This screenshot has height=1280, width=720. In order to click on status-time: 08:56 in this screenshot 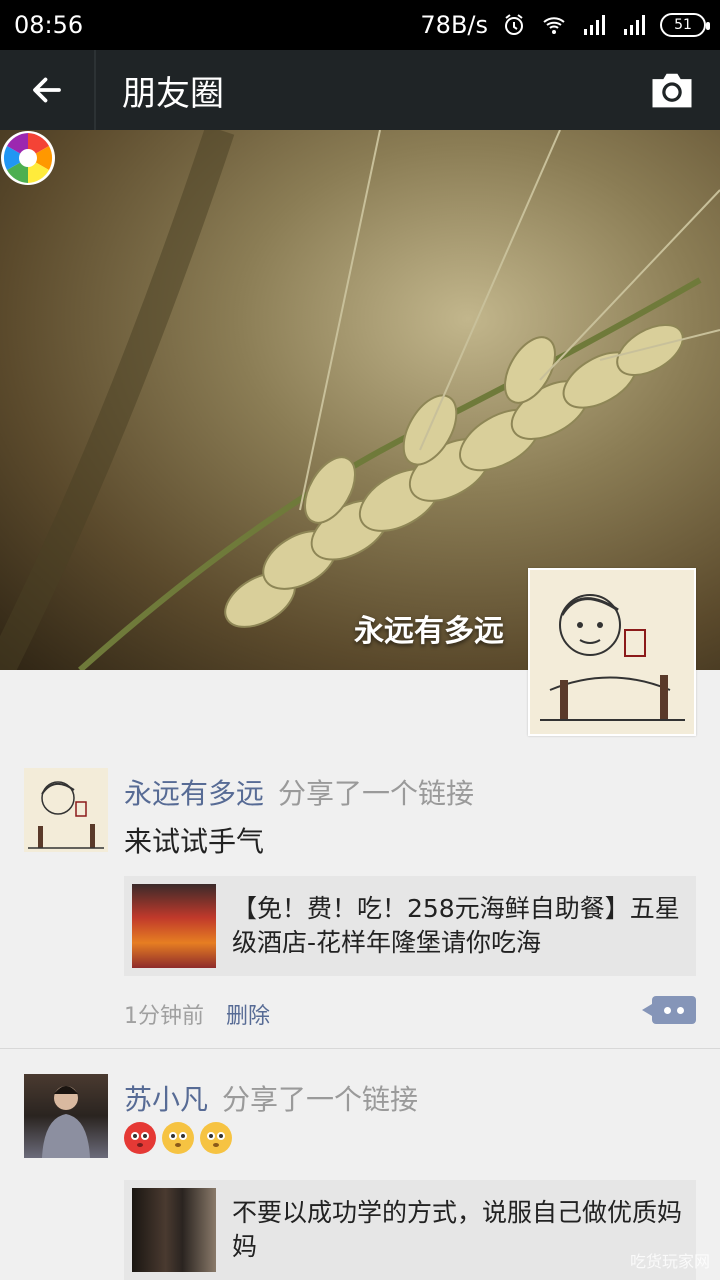, I will do `click(49, 25)`.